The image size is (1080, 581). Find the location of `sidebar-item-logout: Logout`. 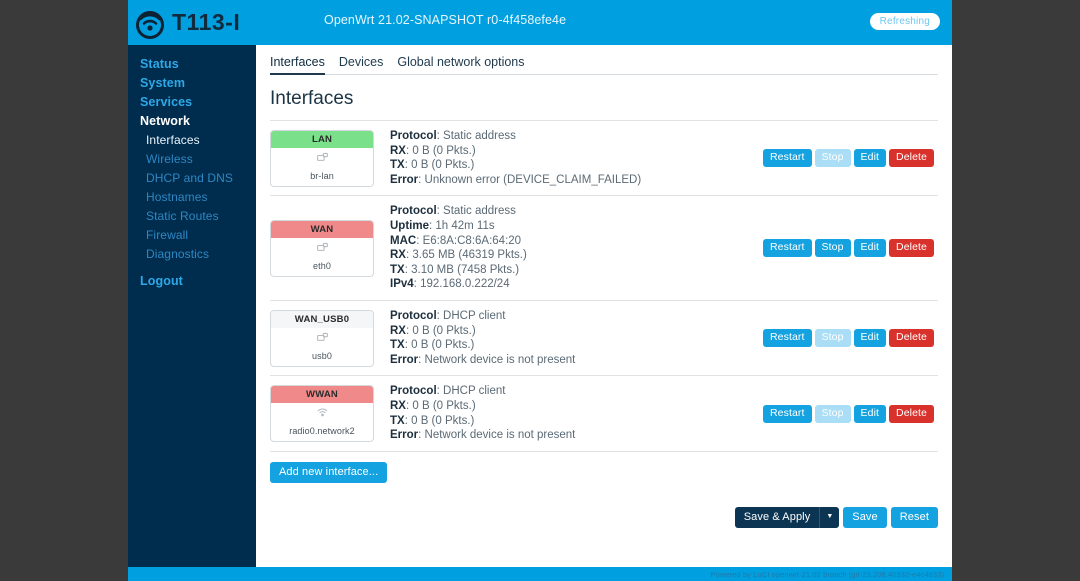

sidebar-item-logout: Logout is located at coordinates (192, 281).